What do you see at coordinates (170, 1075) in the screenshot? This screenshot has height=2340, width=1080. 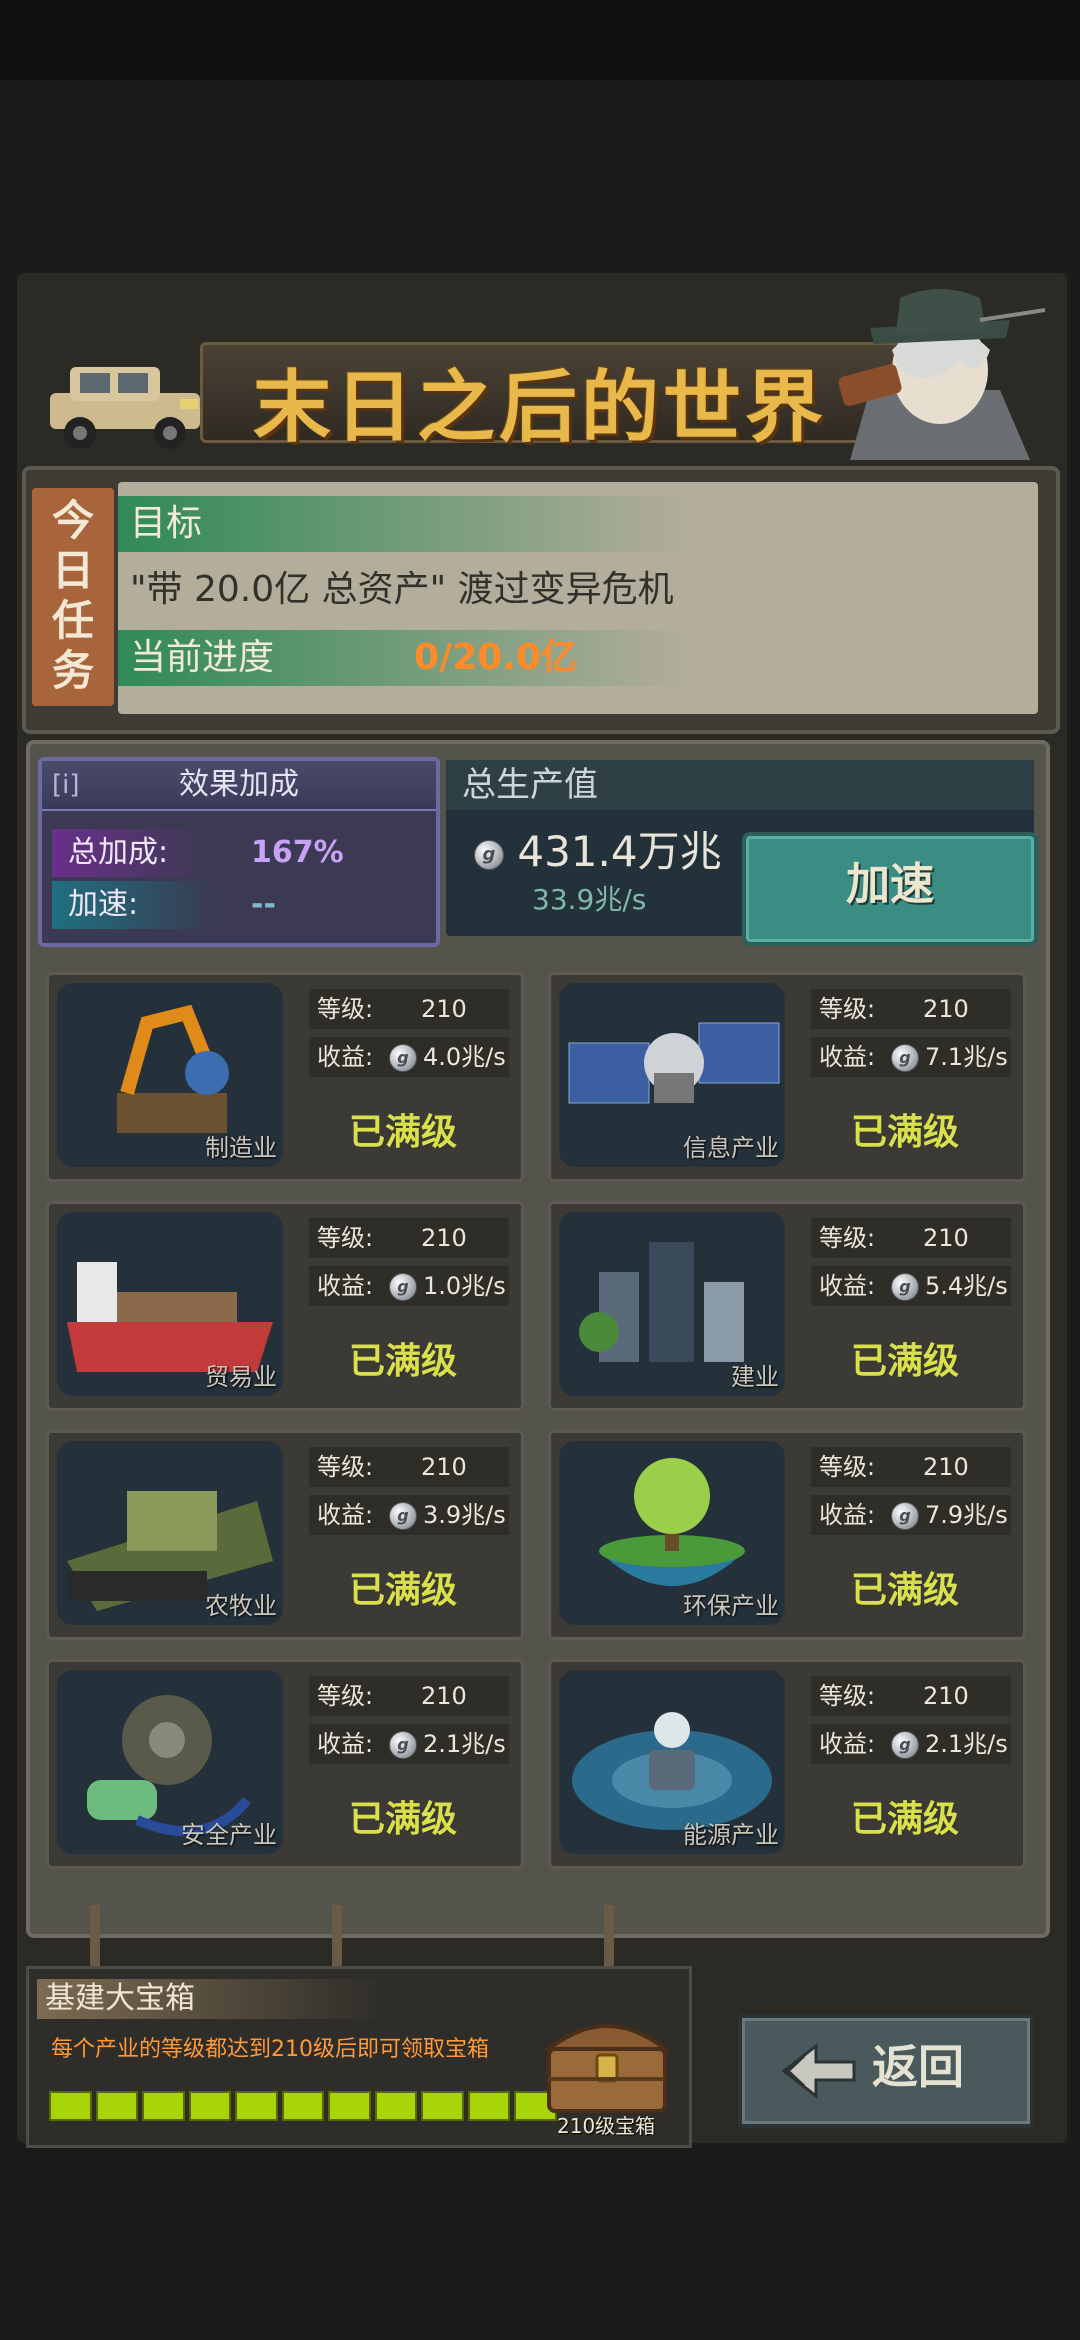 I see `industry-image: 制造业` at bounding box center [170, 1075].